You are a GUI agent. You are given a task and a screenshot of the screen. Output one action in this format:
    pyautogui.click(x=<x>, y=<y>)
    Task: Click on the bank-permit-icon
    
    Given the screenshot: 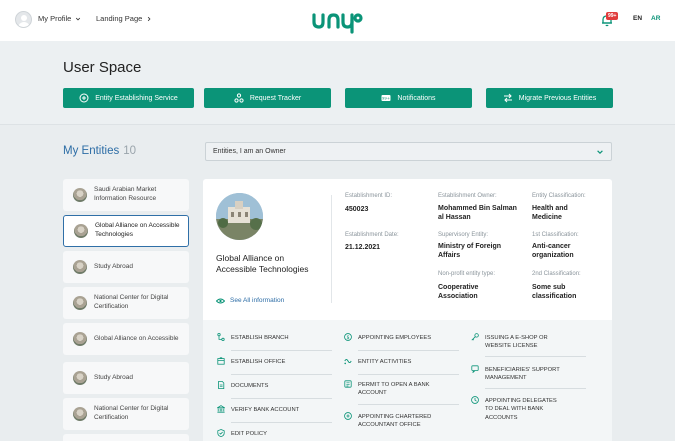 What is the action you would take?
    pyautogui.click(x=348, y=384)
    